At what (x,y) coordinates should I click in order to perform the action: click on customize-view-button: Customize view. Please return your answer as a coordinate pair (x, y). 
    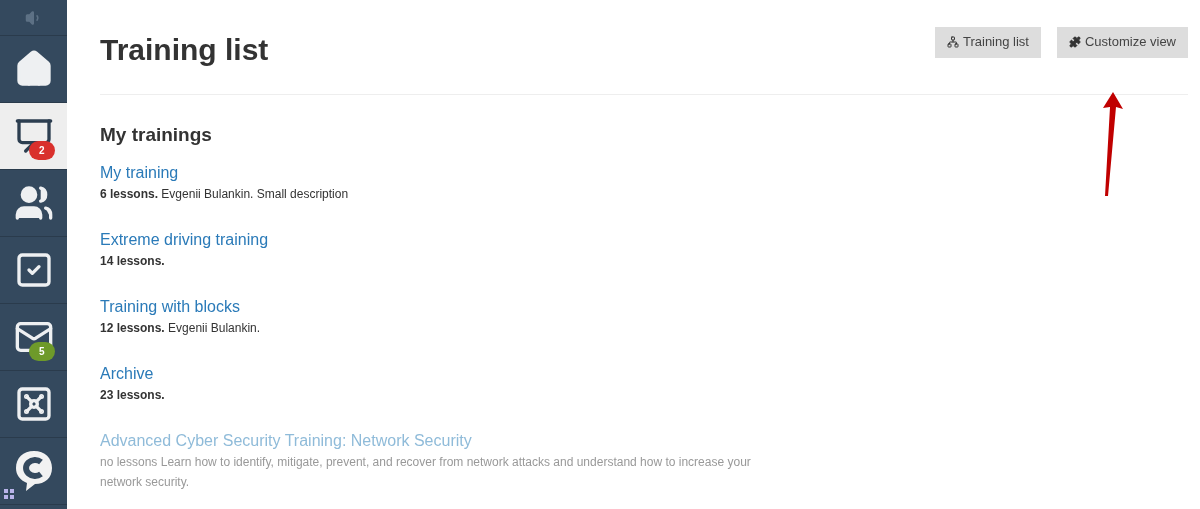
    Looking at the image, I should click on (1122, 42).